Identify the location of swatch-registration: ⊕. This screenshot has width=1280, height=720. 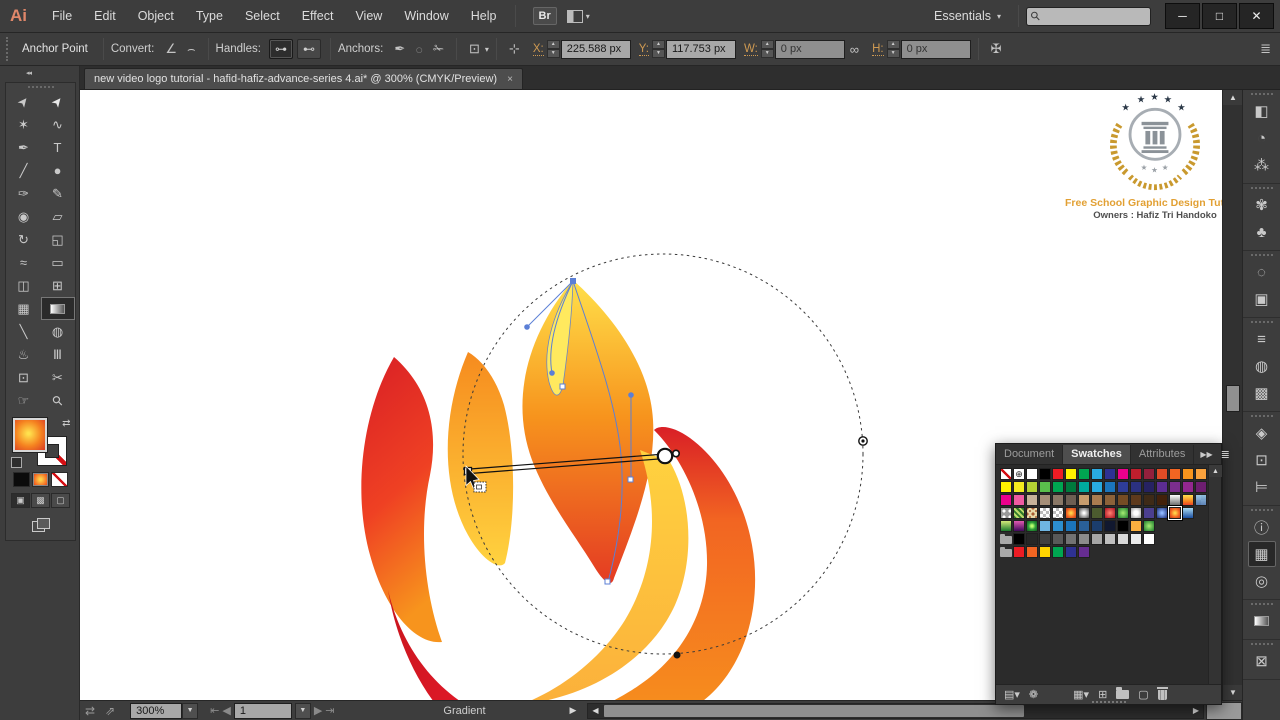
(1019, 474).